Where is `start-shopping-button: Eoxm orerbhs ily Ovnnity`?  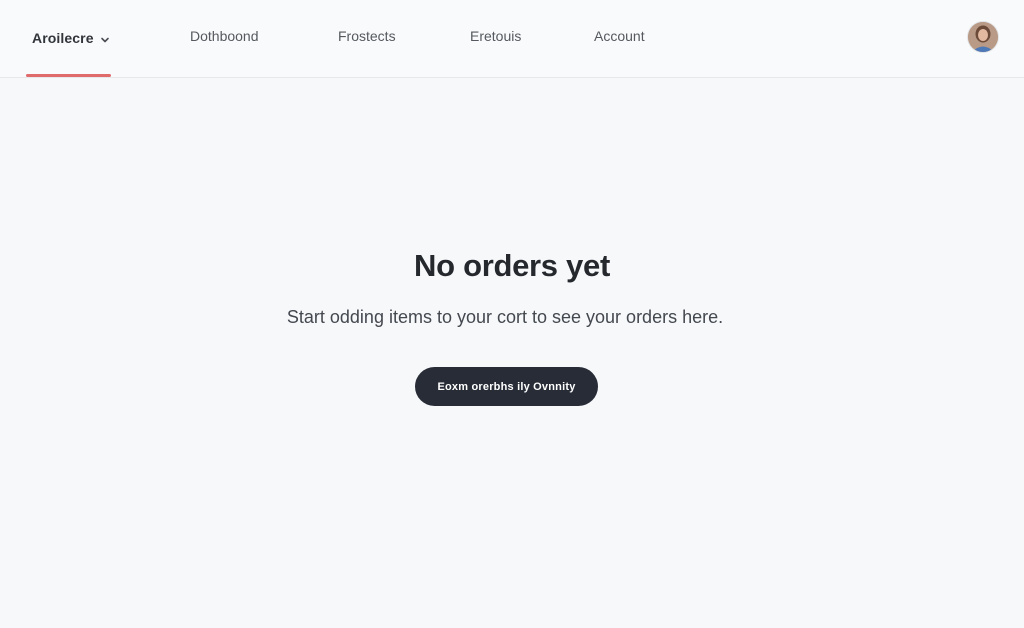 start-shopping-button: Eoxm orerbhs ily Ovnnity is located at coordinates (506, 386).